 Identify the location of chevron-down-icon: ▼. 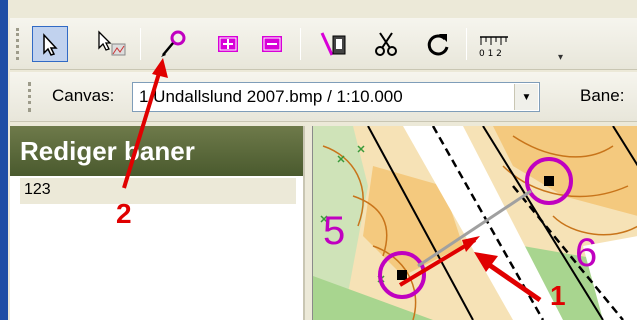
(526, 97).